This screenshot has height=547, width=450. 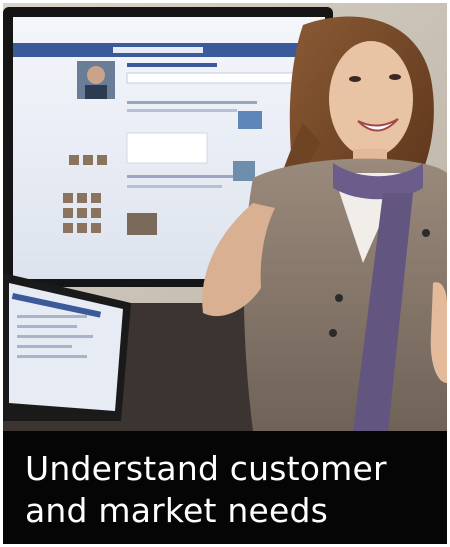 What do you see at coordinates (177, 510) in the screenshot?
I see `caption-line-2: and market needs` at bounding box center [177, 510].